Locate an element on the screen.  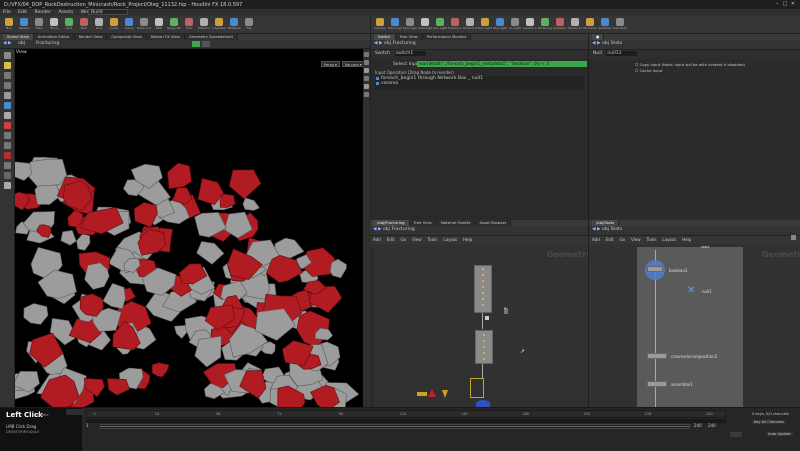
menu-file: File is located at coordinates (7, 12).